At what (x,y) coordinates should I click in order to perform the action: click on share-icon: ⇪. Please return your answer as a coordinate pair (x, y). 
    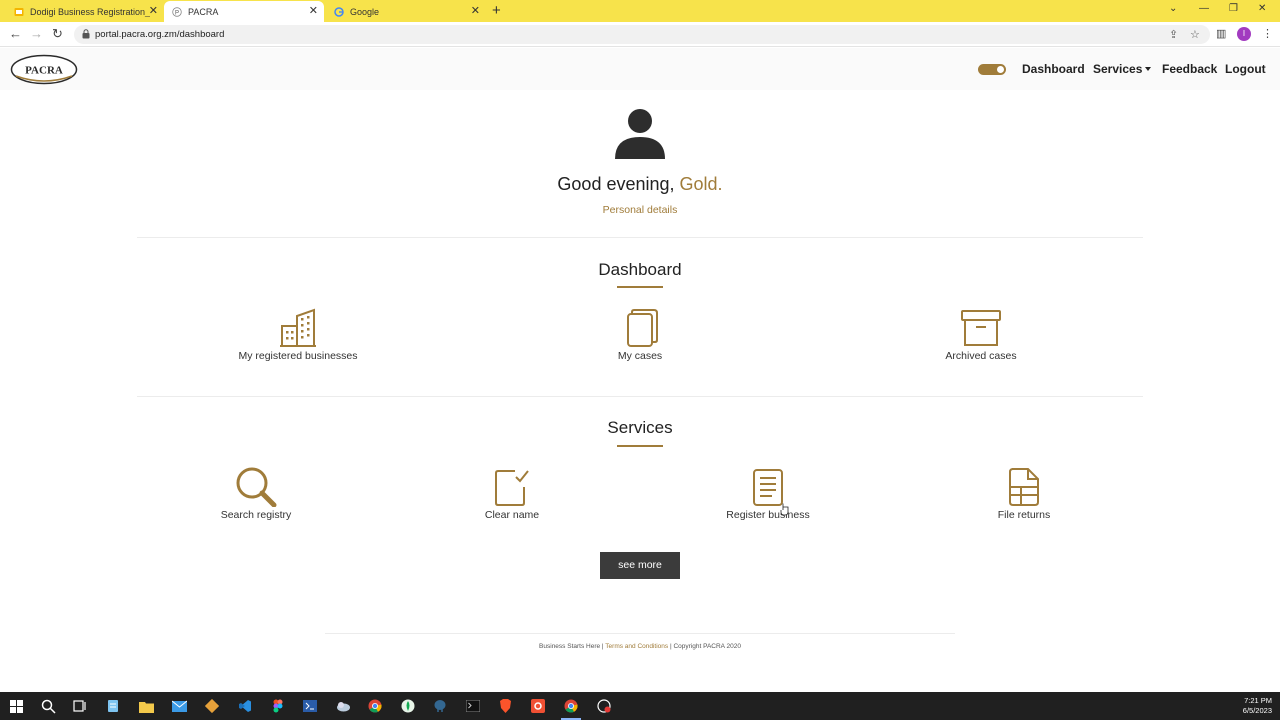
    Looking at the image, I should click on (1173, 34).